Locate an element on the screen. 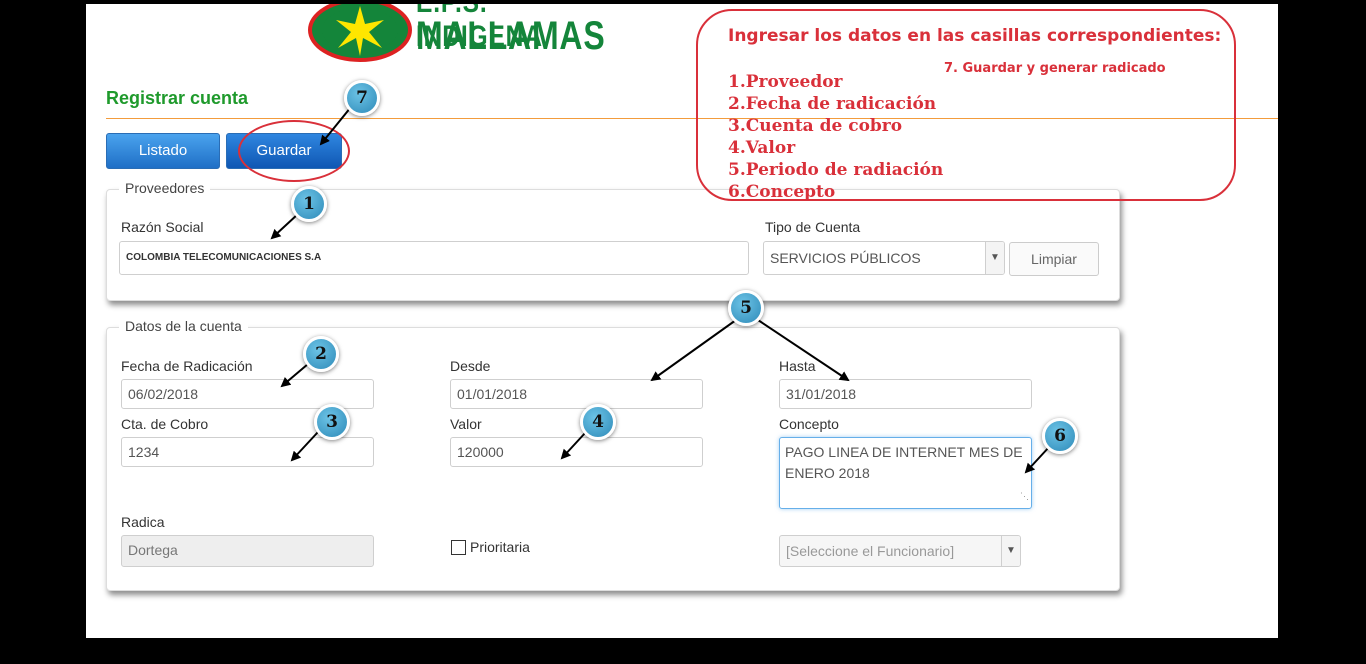 The image size is (1366, 664). resize-grip-icon: ⋱ is located at coordinates (1024, 496).